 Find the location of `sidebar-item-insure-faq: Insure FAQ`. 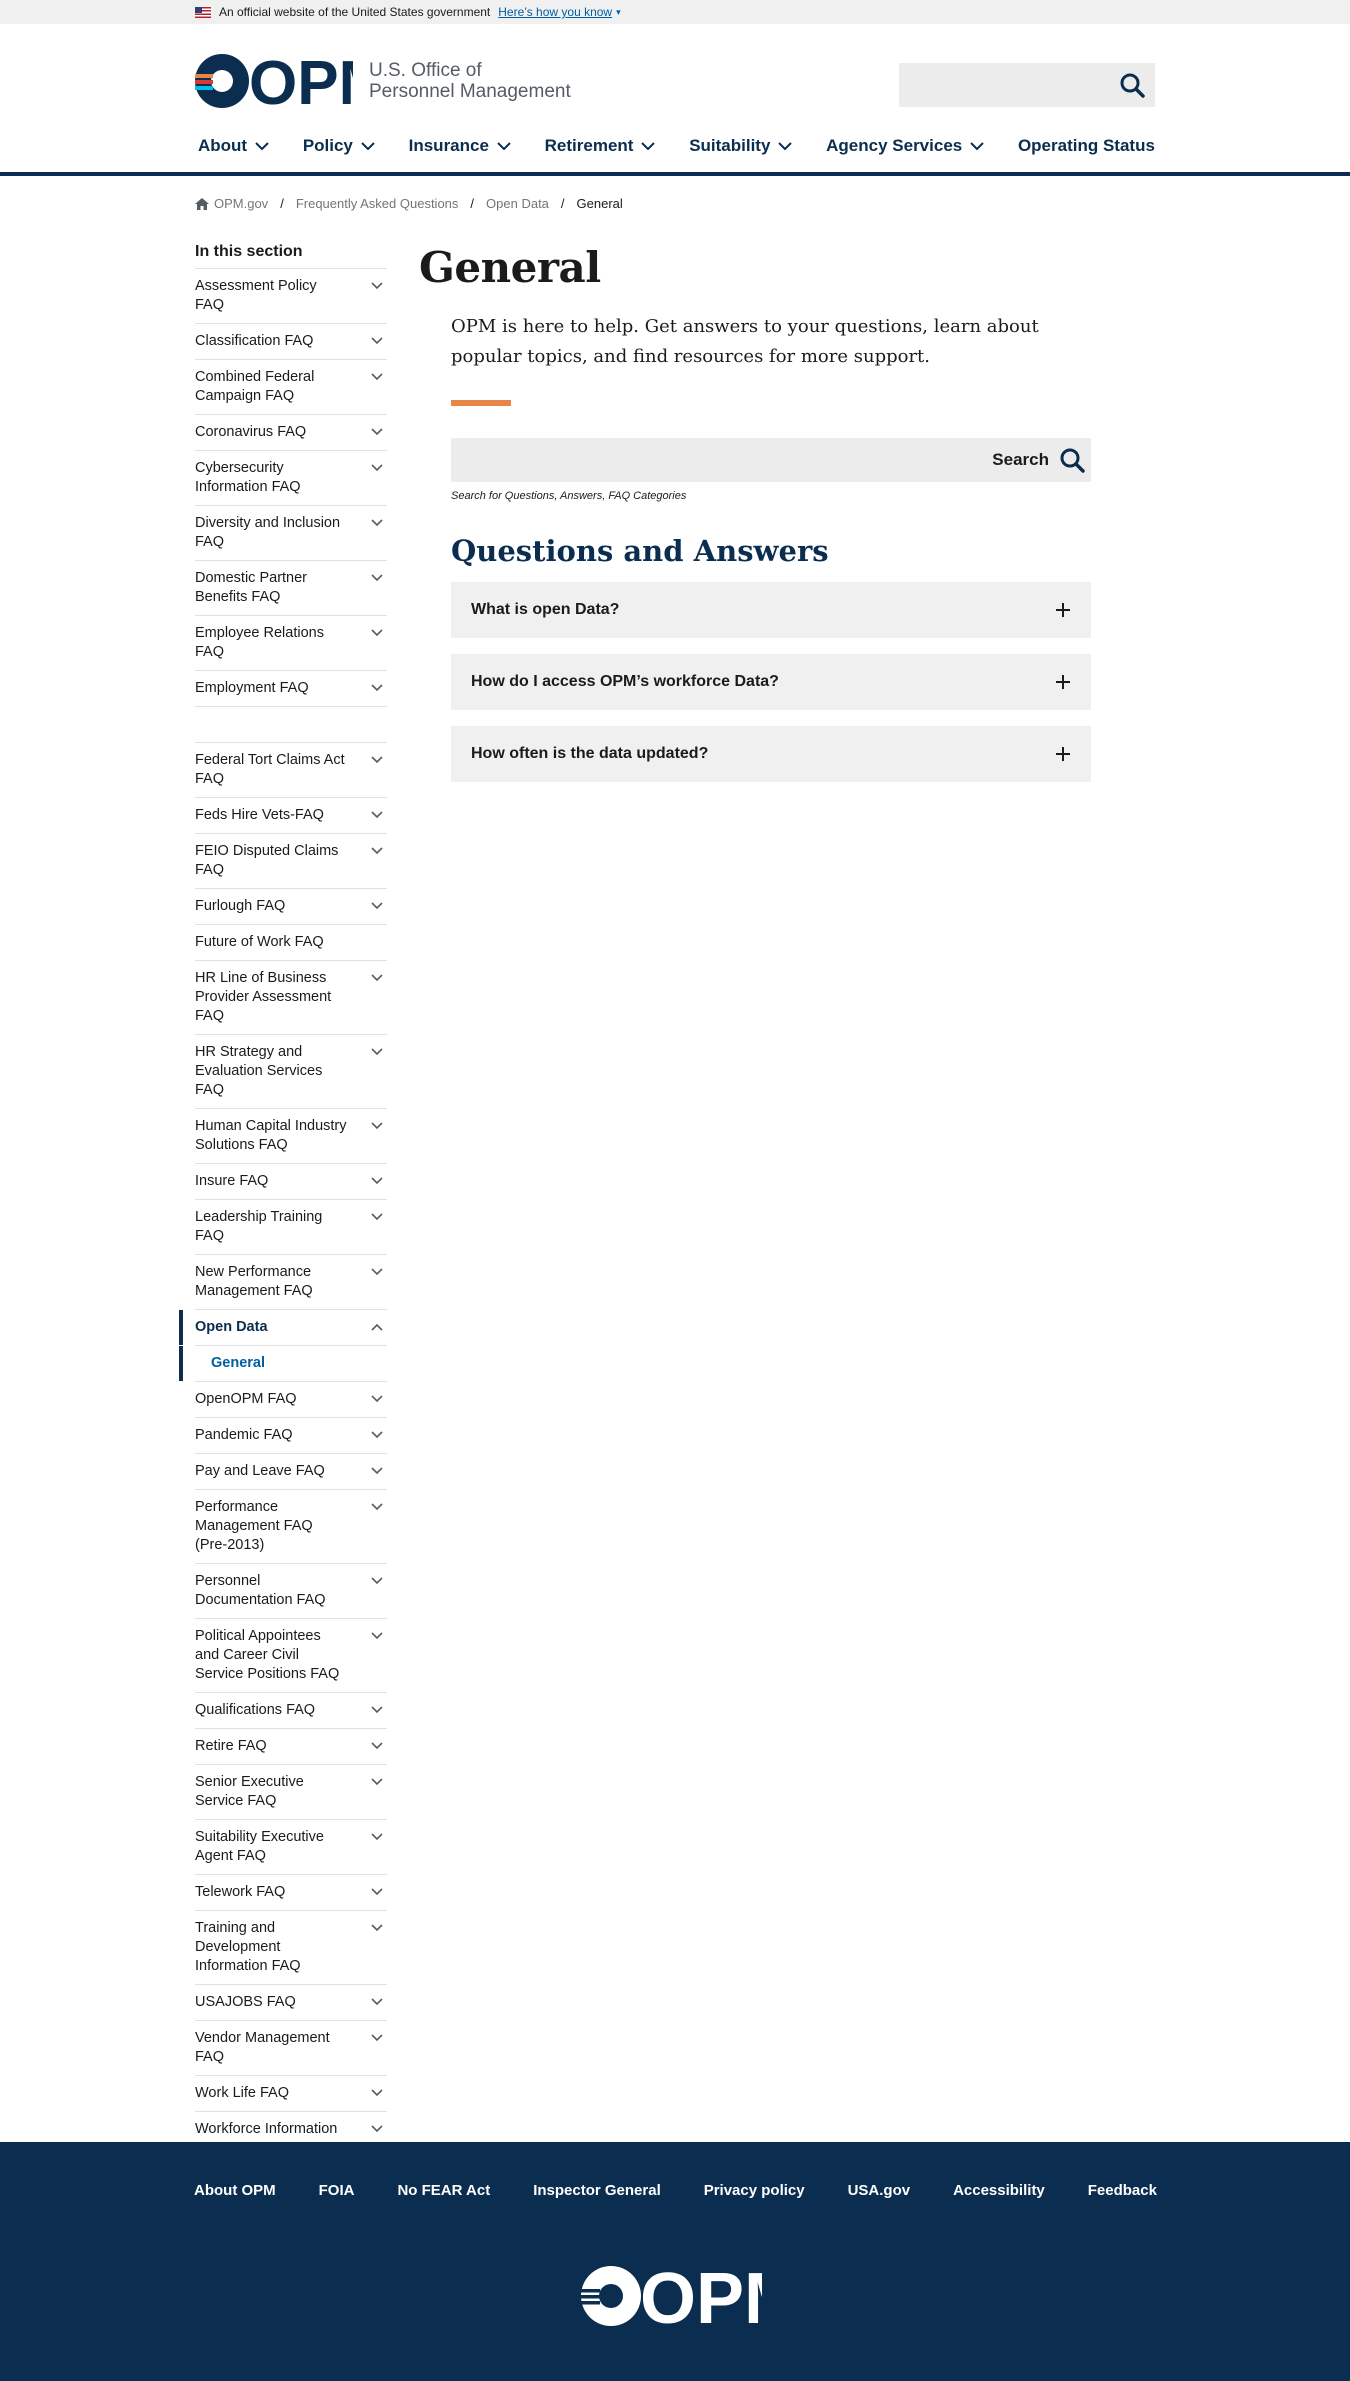

sidebar-item-insure-faq: Insure FAQ is located at coordinates (291, 1181).